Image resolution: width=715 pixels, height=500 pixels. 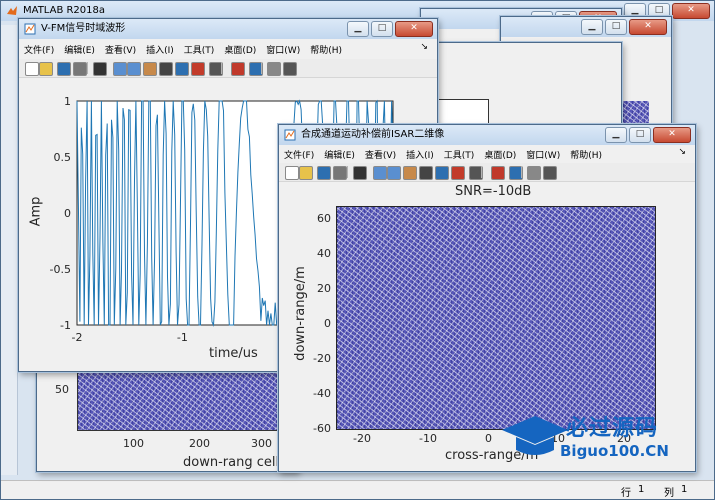 What do you see at coordinates (362, 438) in the screenshot?
I see `fig2-xtick-label: -20` at bounding box center [362, 438].